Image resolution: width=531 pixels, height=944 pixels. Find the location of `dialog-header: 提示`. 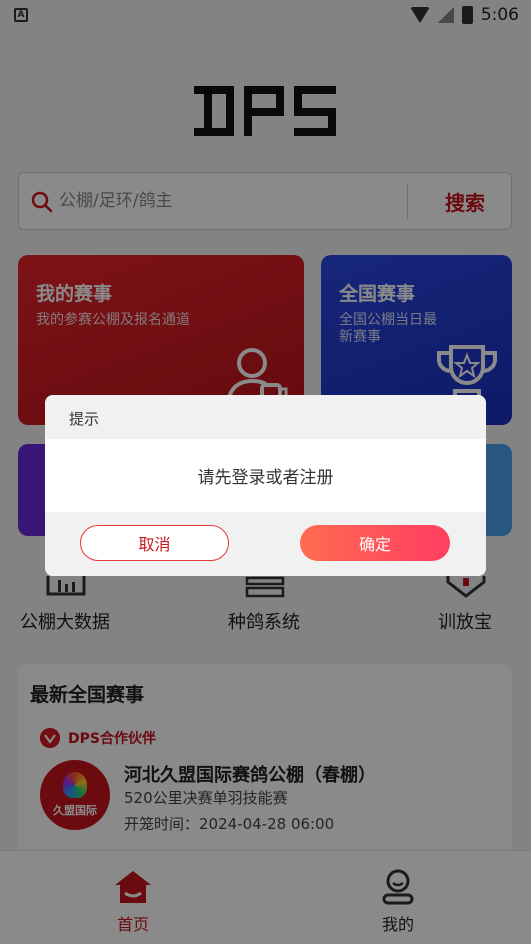

dialog-header: 提示 is located at coordinates (265, 417).